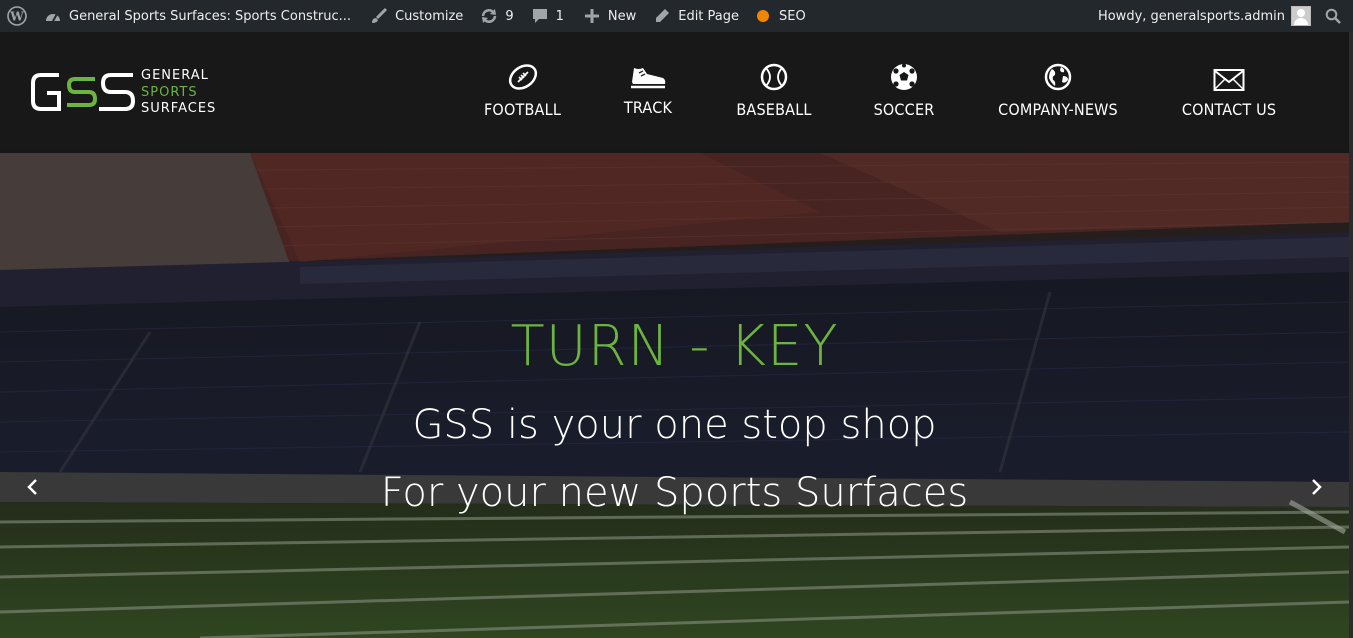 Image resolution: width=1353 pixels, height=638 pixels. I want to click on nav-item-company-news: COMPANY-NEWS, so click(1058, 90).